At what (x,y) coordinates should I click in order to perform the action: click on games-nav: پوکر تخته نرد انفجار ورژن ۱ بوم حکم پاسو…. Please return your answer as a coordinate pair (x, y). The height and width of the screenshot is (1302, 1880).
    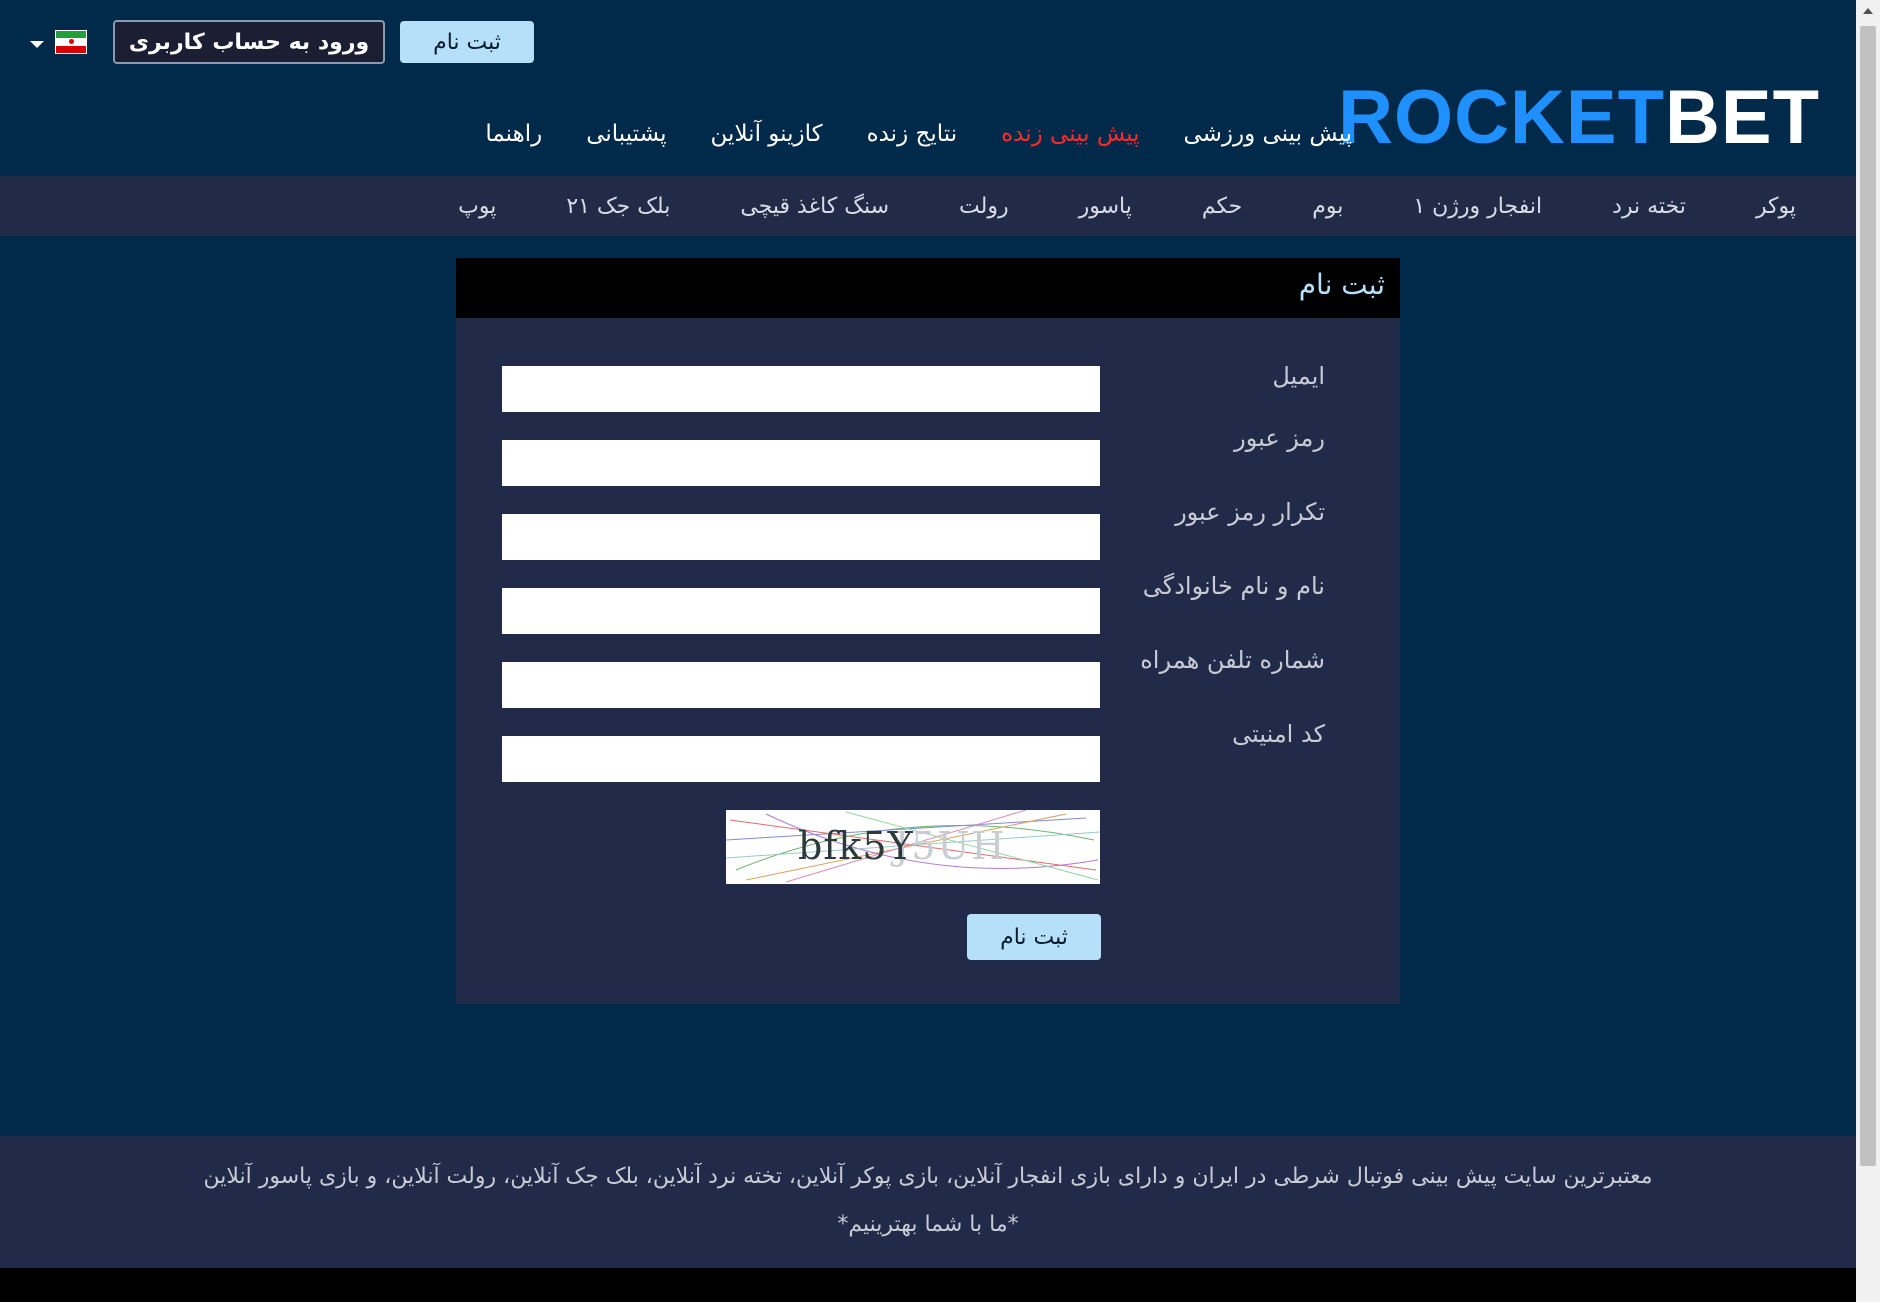
    Looking at the image, I should click on (928, 206).